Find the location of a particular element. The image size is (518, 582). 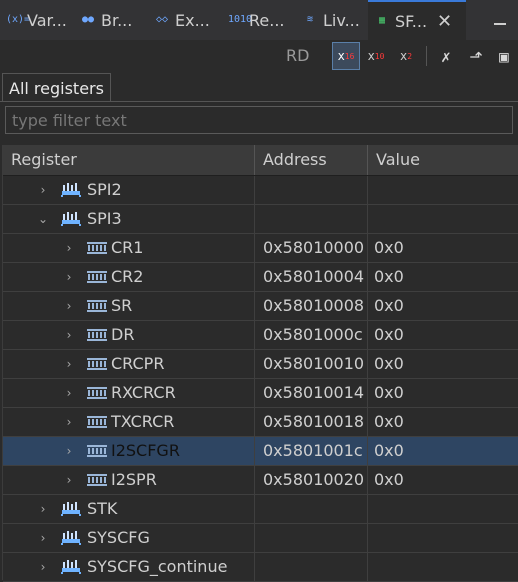

address-cell is located at coordinates (311, 509).